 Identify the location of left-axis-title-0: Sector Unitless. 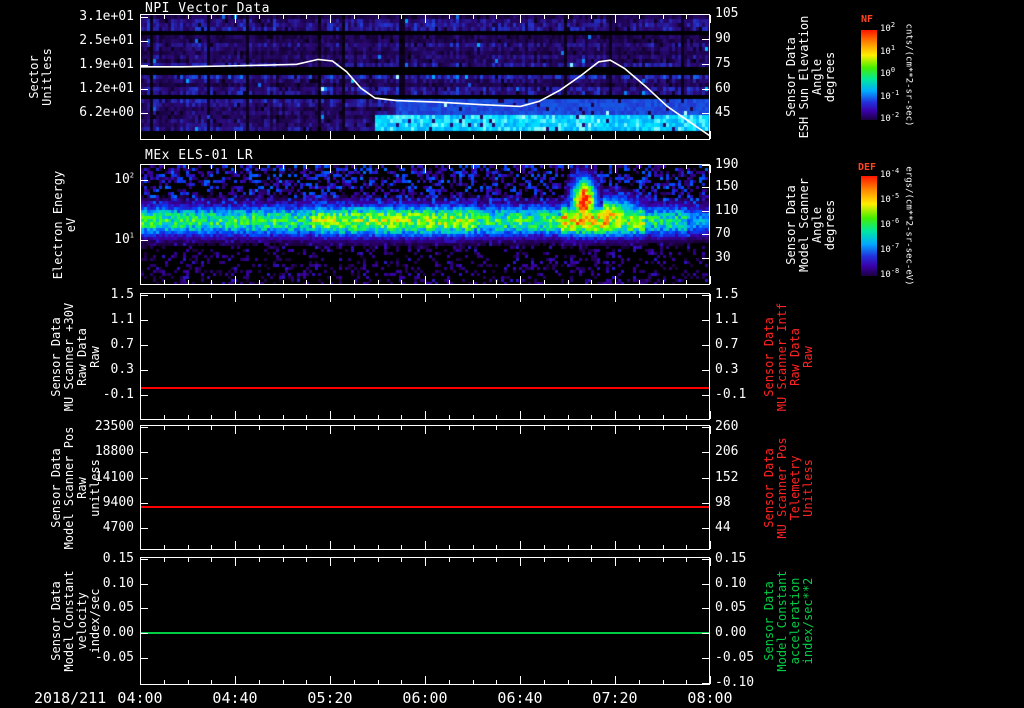
(40, 77).